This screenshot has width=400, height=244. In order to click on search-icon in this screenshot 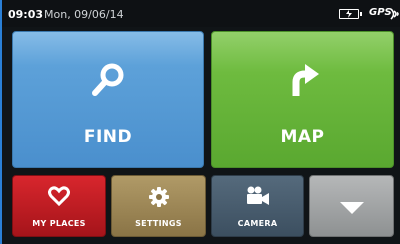, I will do `click(108, 82)`.